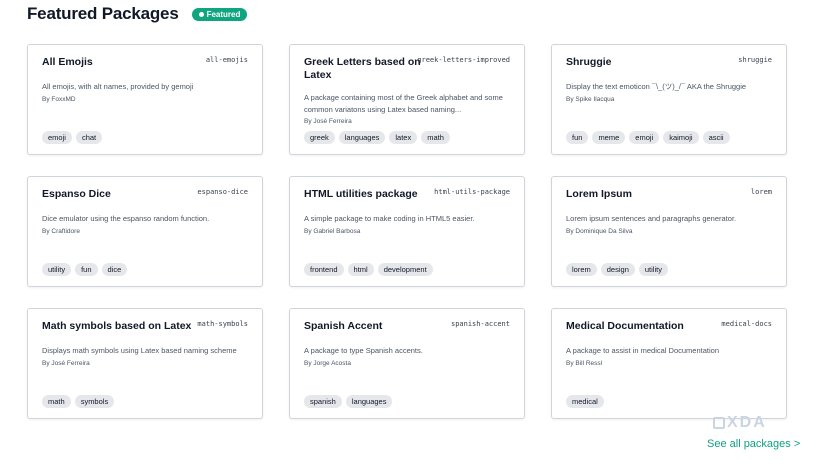 The image size is (825, 468). Describe the element at coordinates (114, 269) in the screenshot. I see `tag: dice` at that location.